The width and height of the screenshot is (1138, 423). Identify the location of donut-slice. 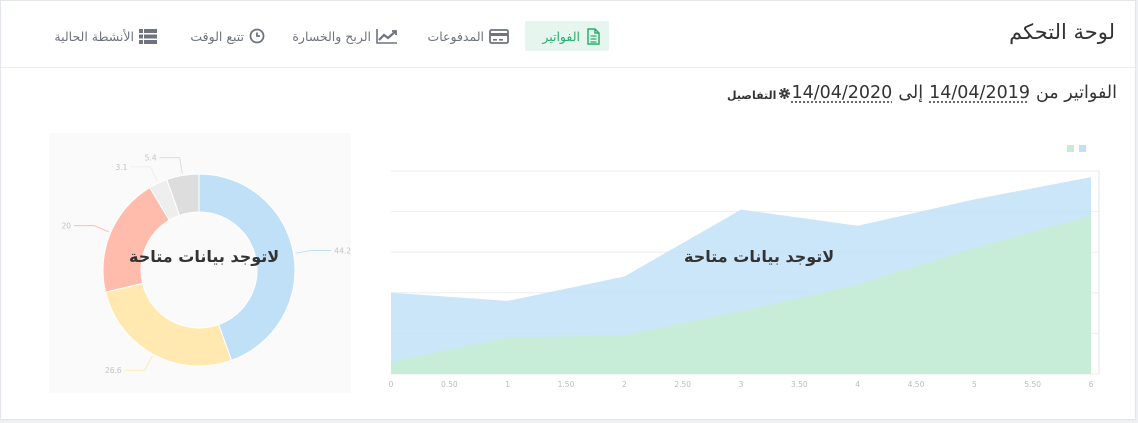
(168, 324).